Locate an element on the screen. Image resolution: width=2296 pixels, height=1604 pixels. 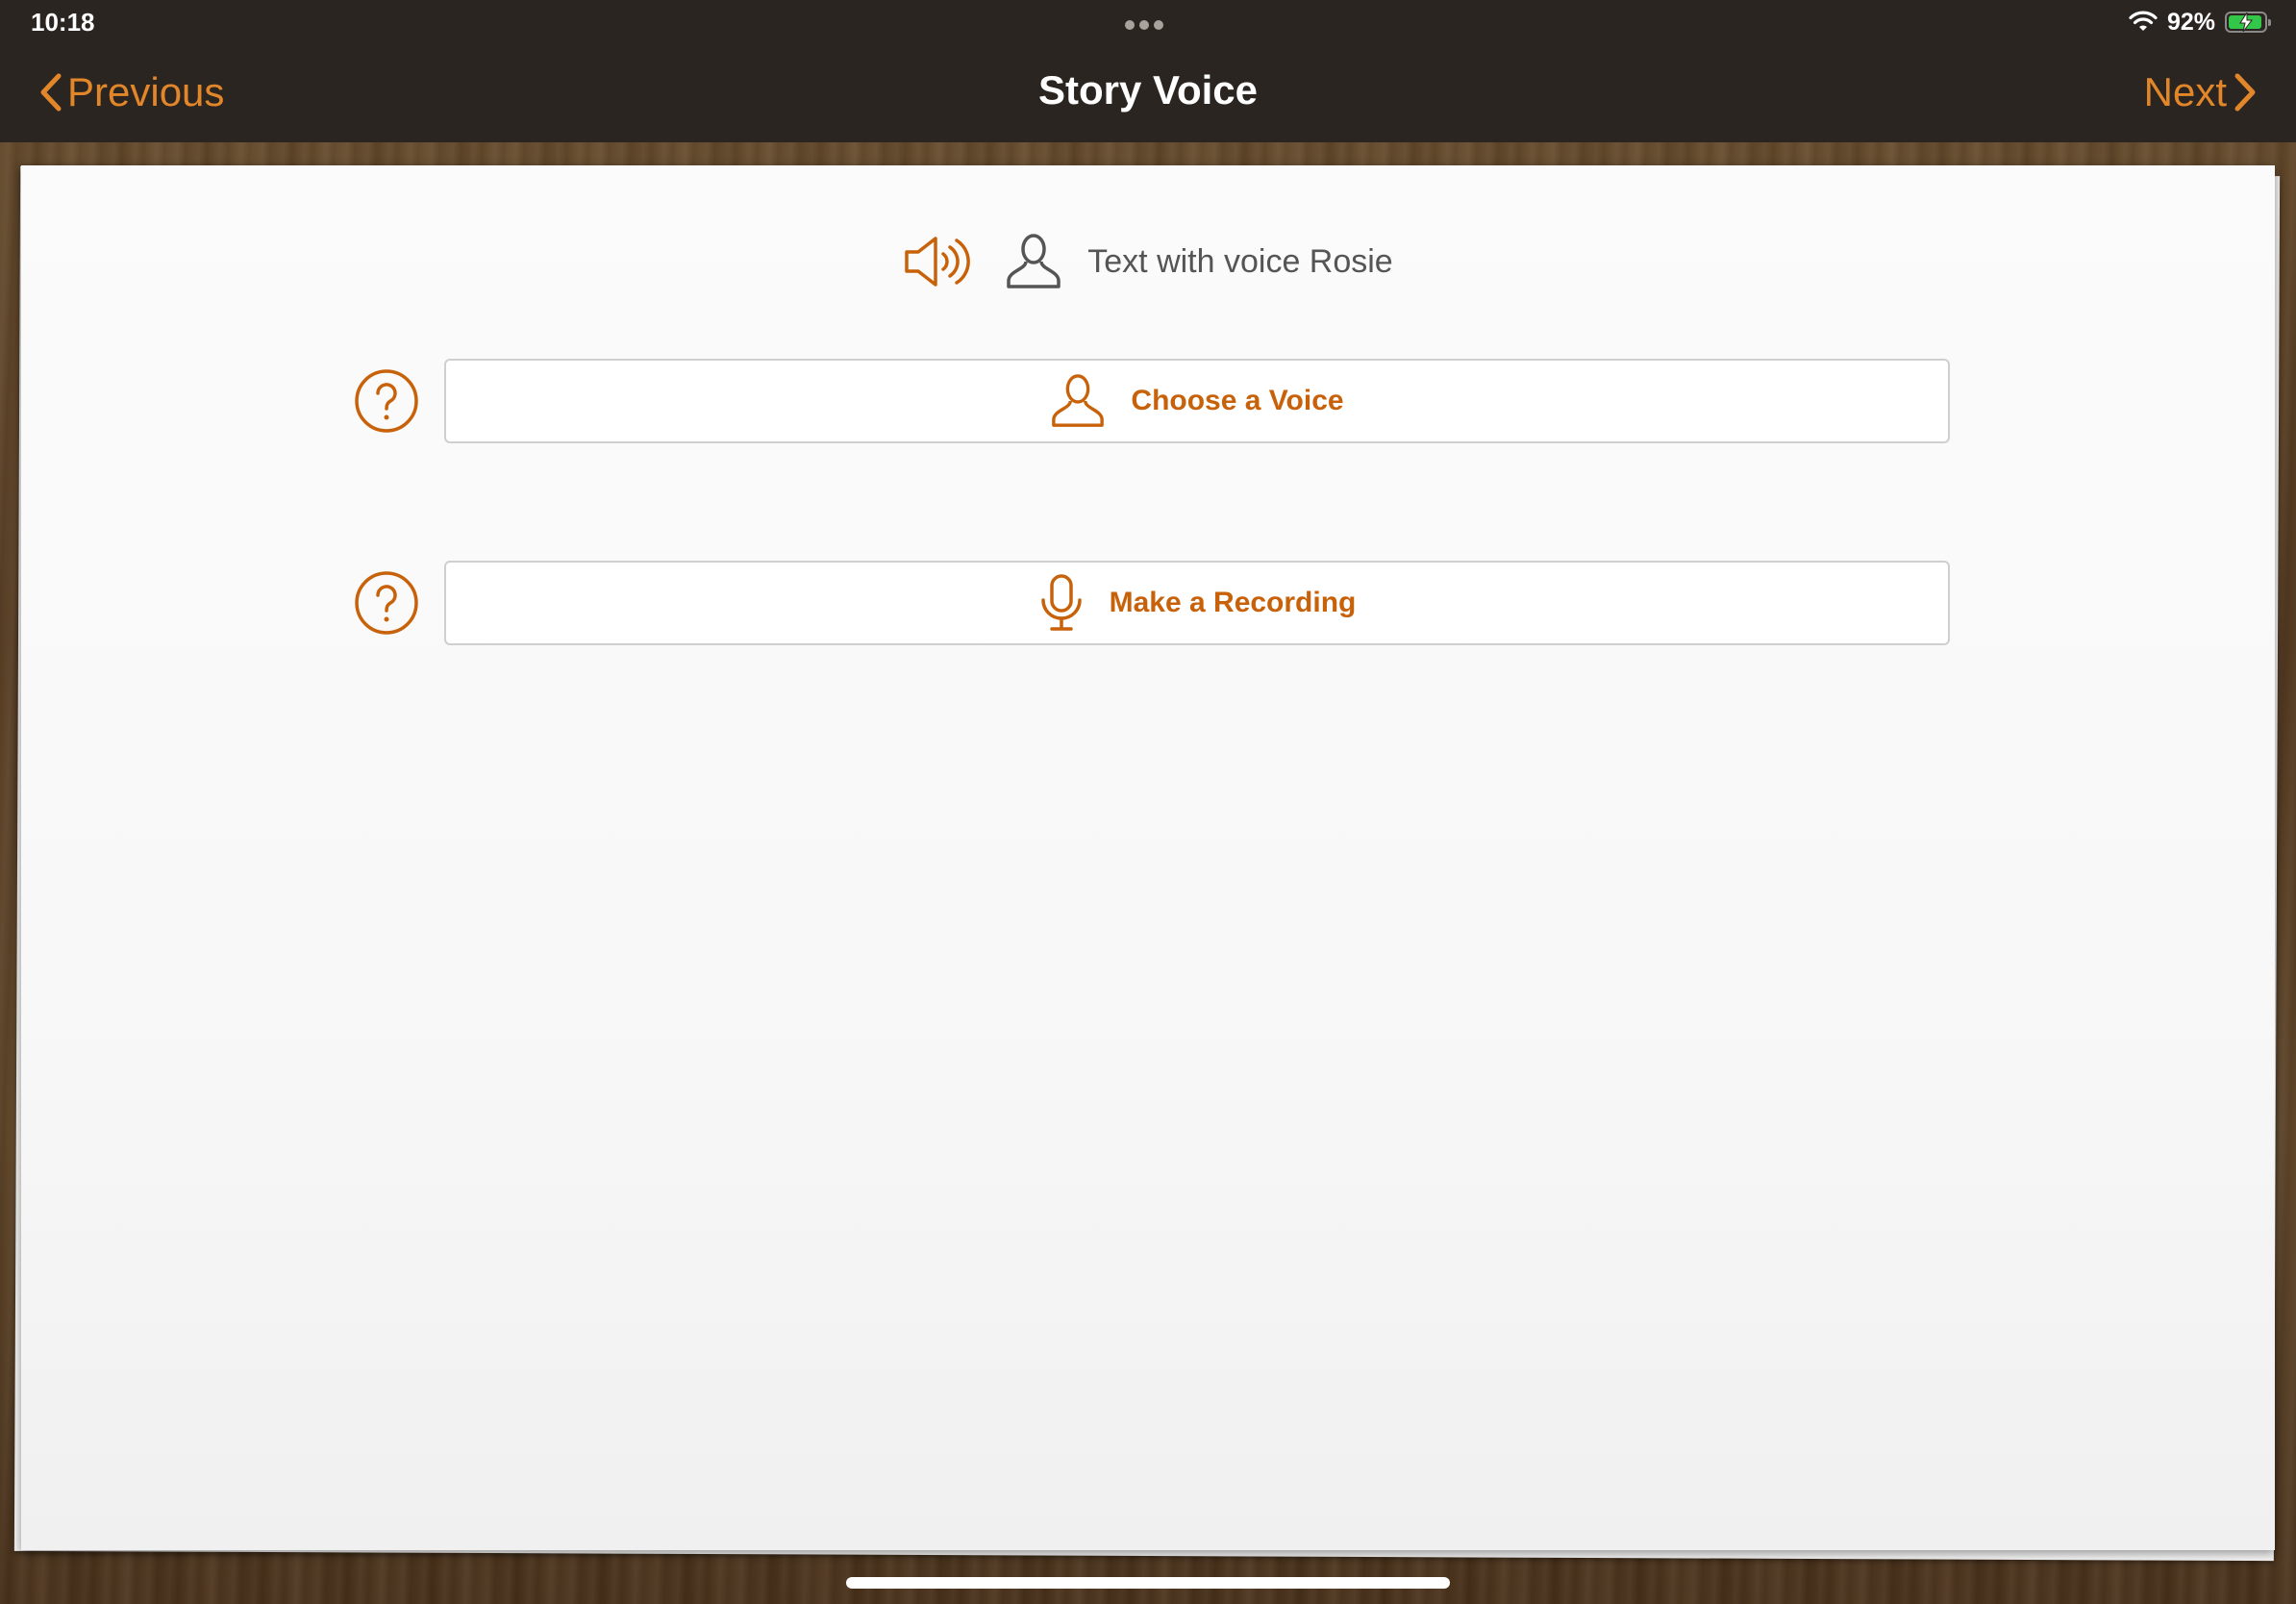
choose-voice-row: Choose a Voice is located at coordinates (1152, 401).